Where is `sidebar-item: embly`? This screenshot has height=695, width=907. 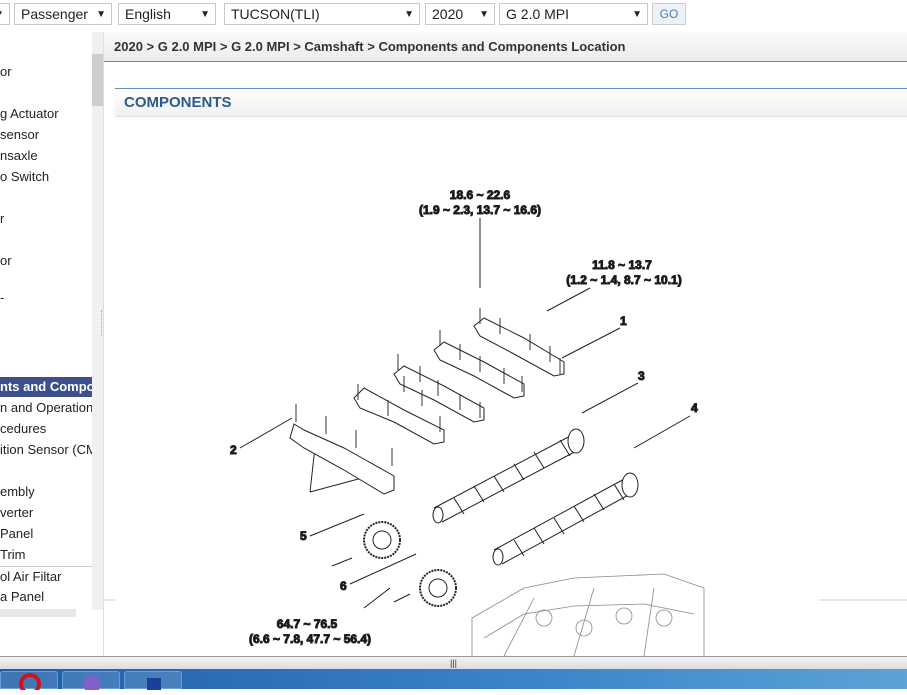 sidebar-item: embly is located at coordinates (46, 492).